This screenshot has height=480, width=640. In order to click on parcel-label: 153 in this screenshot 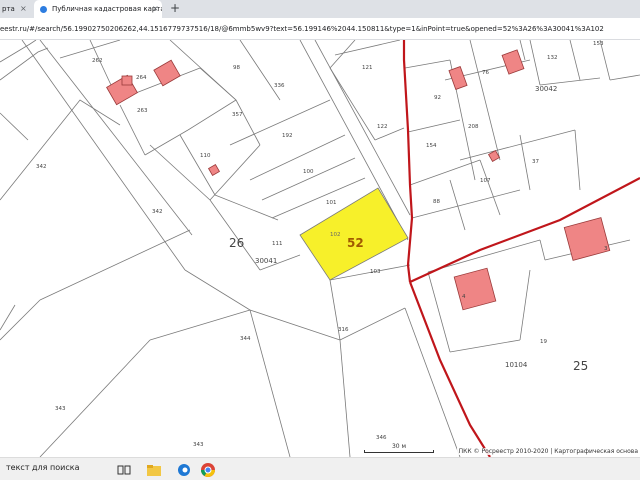, I will do `click(598, 44)`.